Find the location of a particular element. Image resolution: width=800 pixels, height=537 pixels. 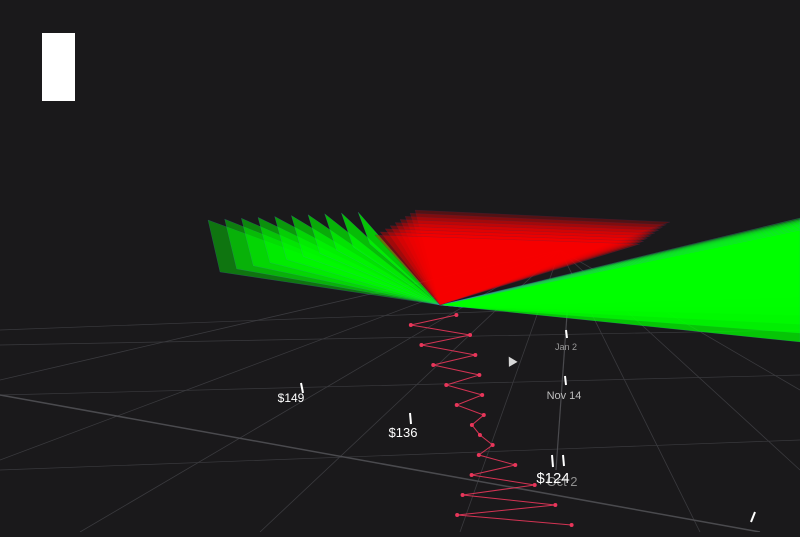

tick-labels: Jan 2 Nov 14 Oct 2 $149 $136 $124 is located at coordinates (430, 415).